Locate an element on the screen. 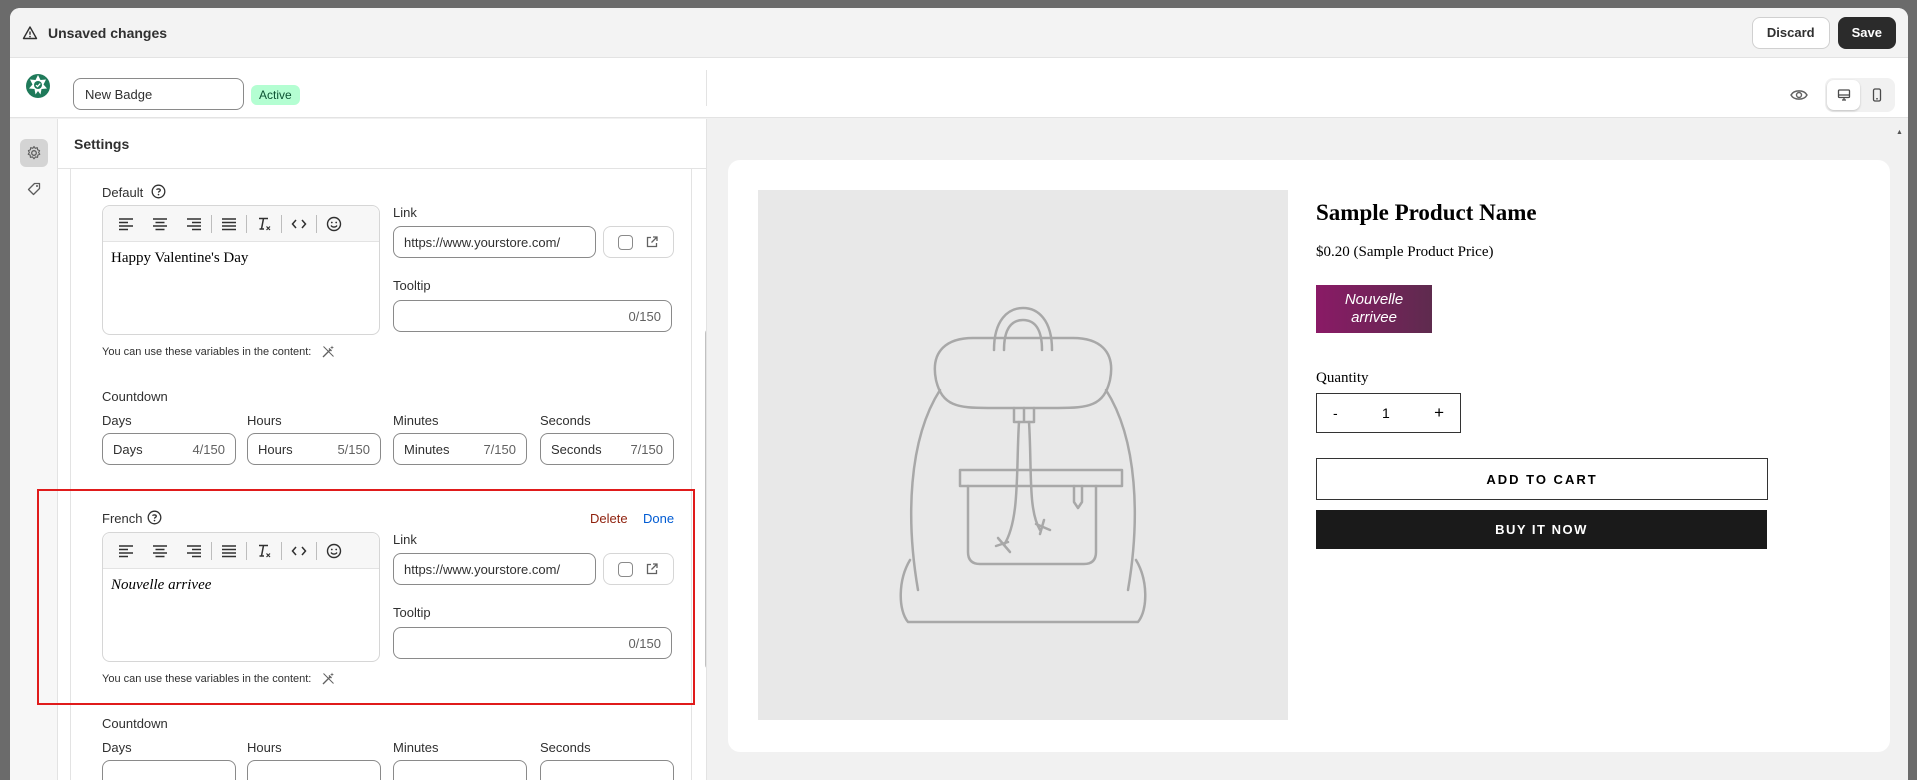  help-icon is located at coordinates (158, 191).